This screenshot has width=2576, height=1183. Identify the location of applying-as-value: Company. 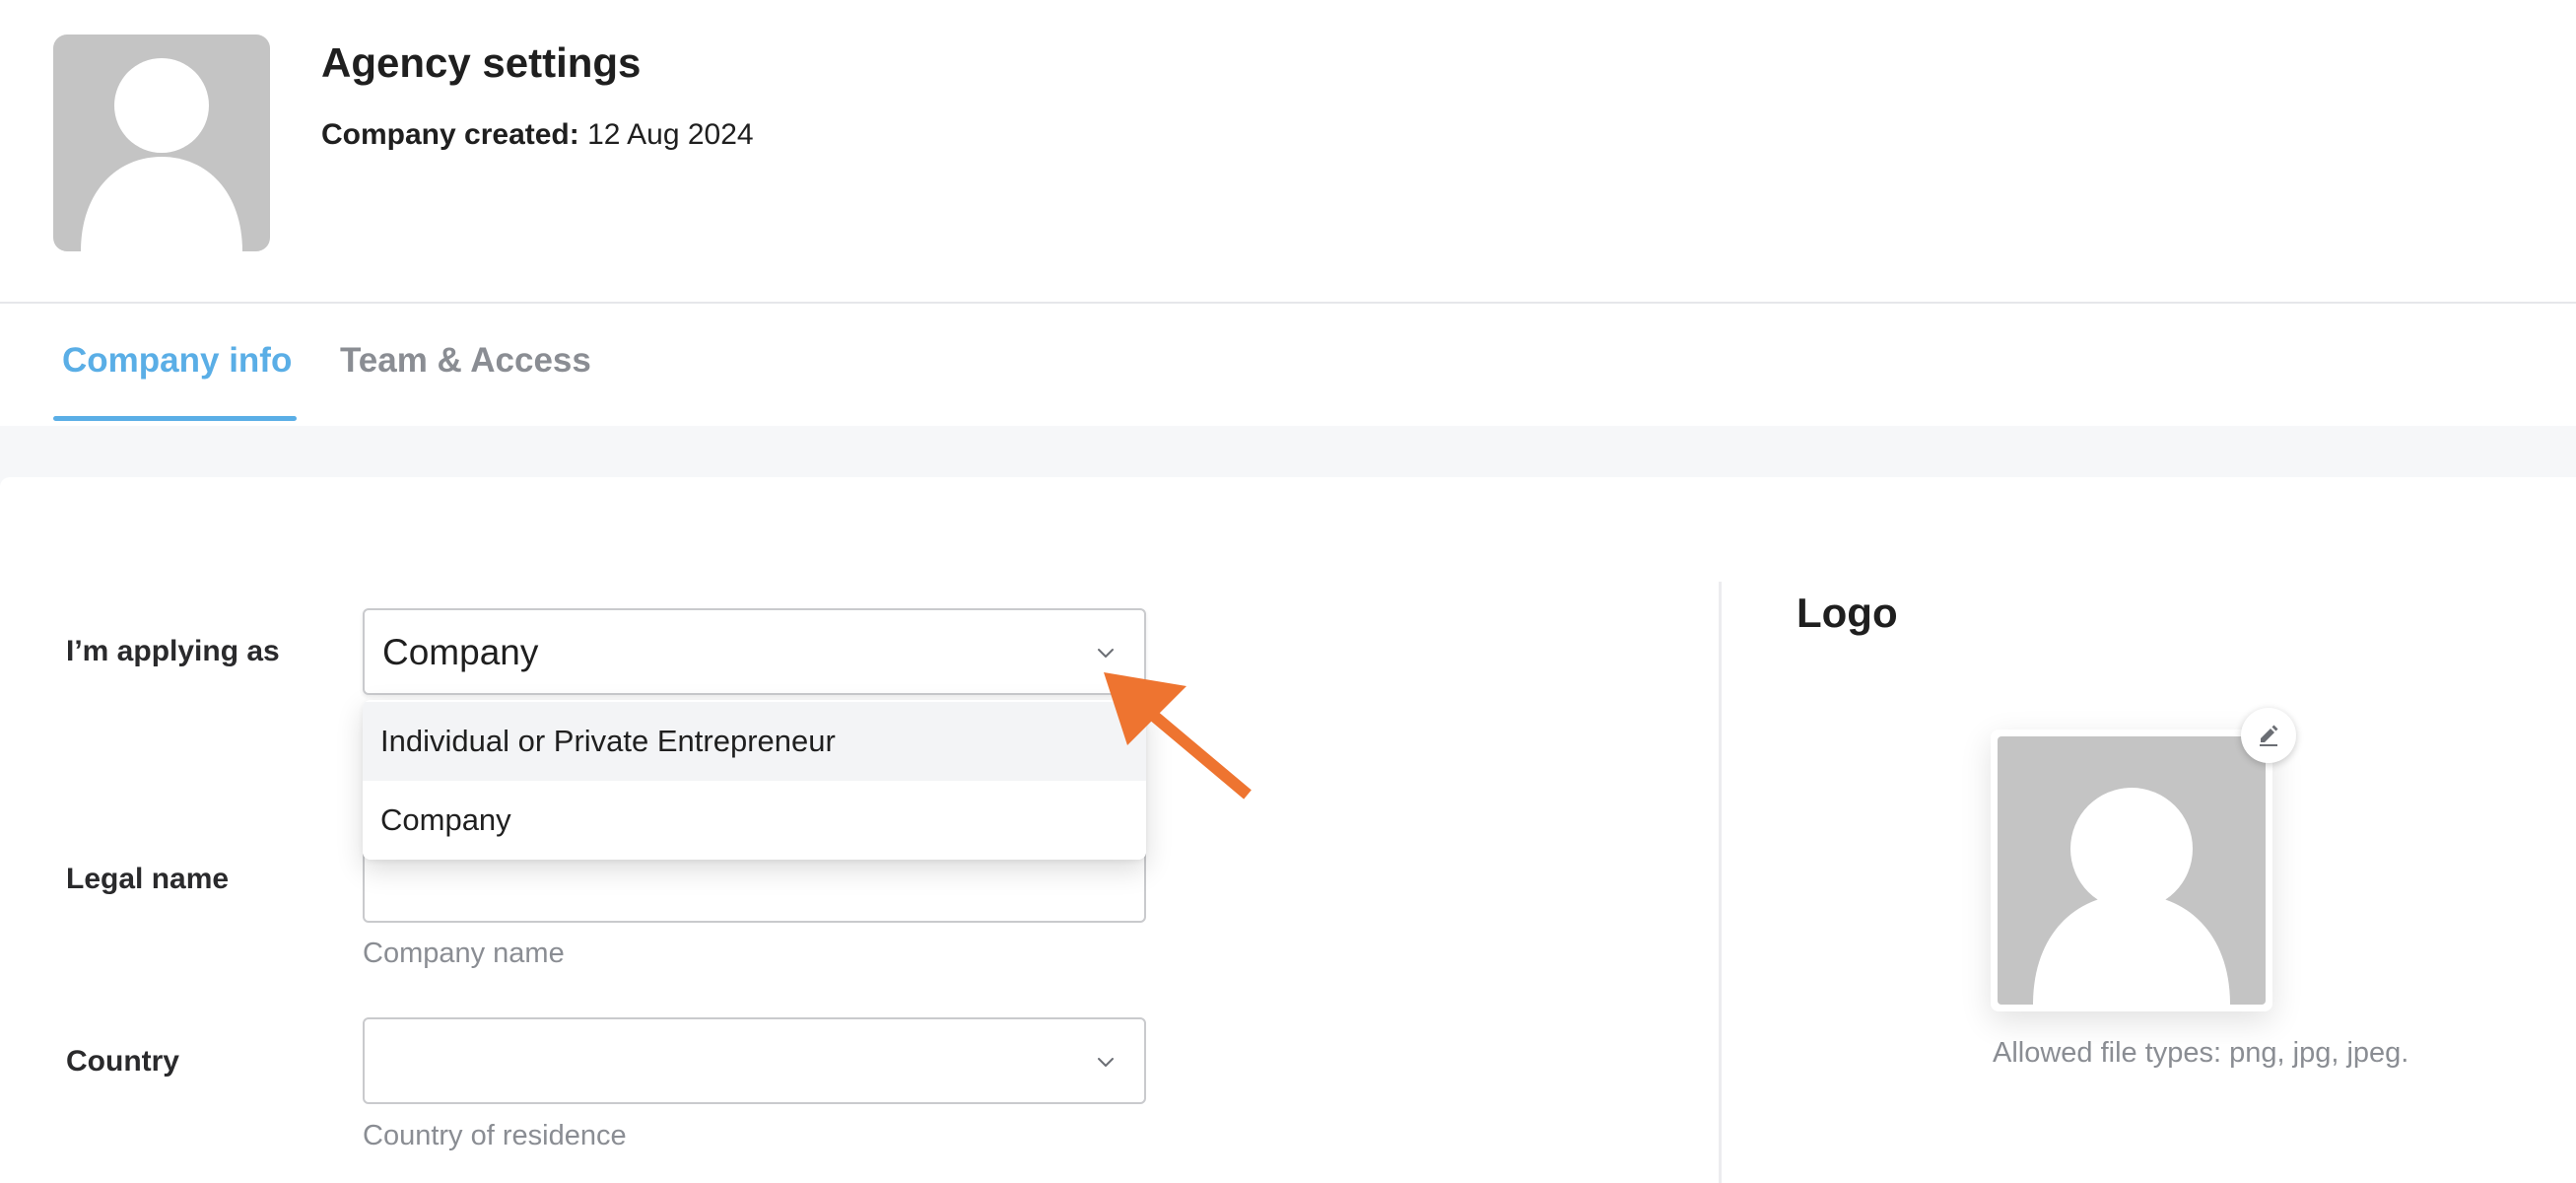
(460, 652).